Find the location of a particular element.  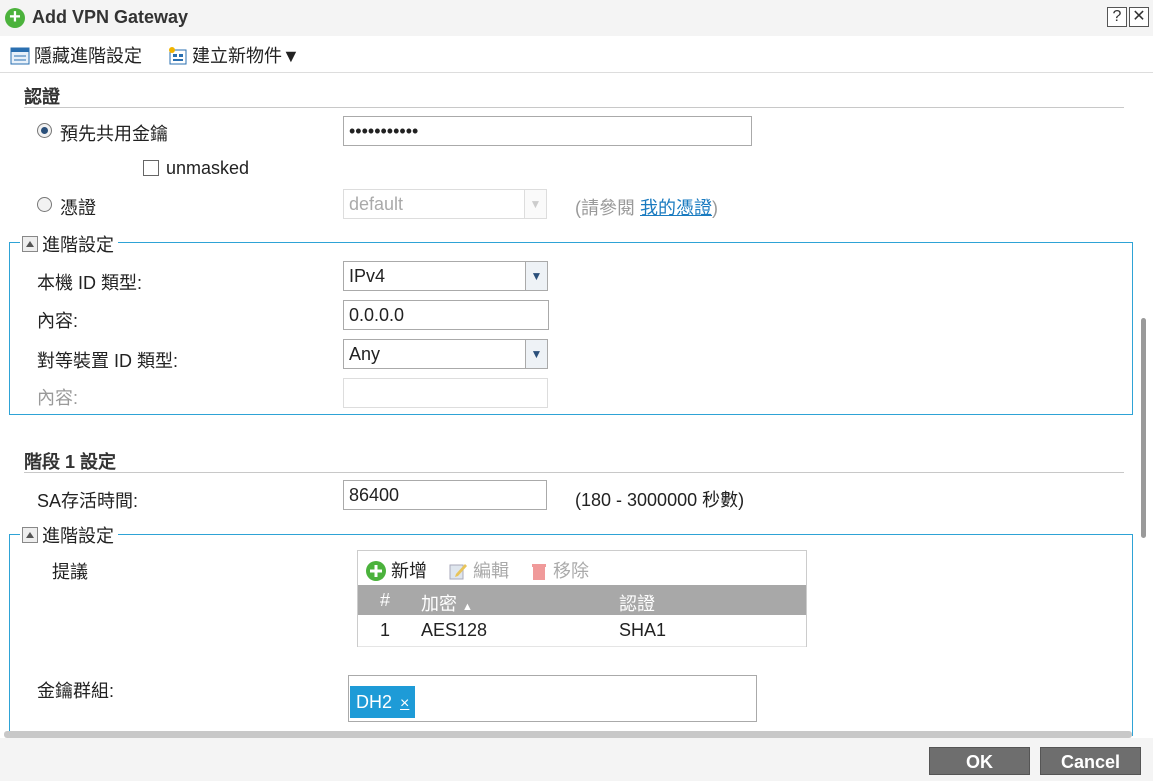

peer-content-label: 內容: is located at coordinates (58, 398).